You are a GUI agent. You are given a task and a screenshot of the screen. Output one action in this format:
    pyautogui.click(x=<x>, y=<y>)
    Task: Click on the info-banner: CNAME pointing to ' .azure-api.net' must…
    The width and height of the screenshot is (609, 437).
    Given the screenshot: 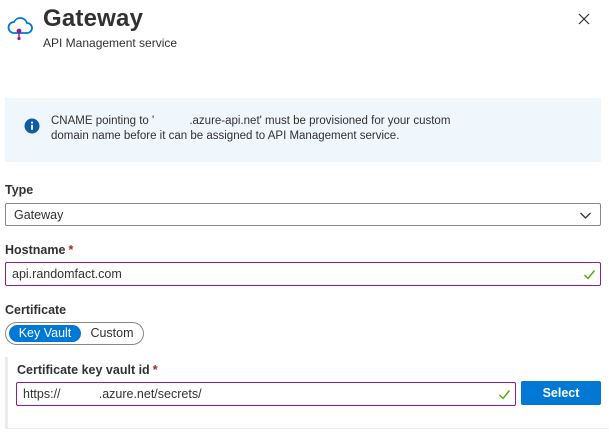 What is the action you would take?
    pyautogui.click(x=303, y=130)
    